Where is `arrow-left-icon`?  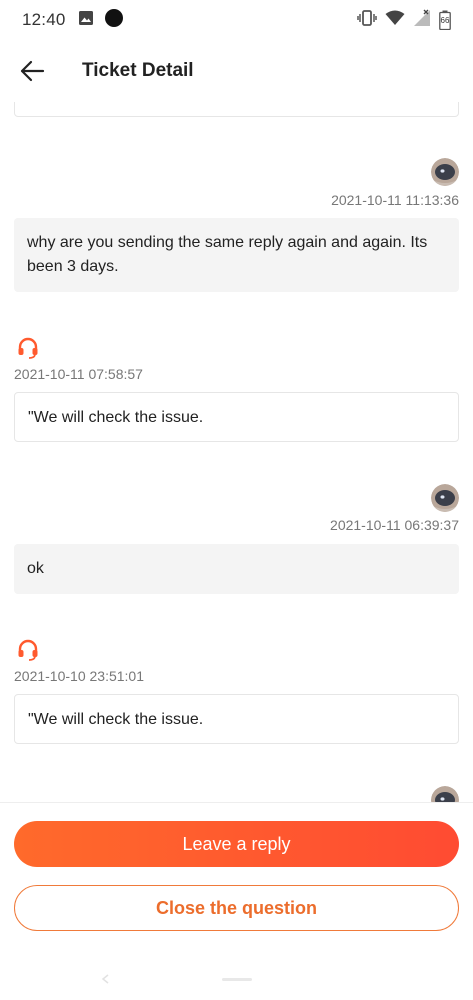 arrow-left-icon is located at coordinates (32, 71).